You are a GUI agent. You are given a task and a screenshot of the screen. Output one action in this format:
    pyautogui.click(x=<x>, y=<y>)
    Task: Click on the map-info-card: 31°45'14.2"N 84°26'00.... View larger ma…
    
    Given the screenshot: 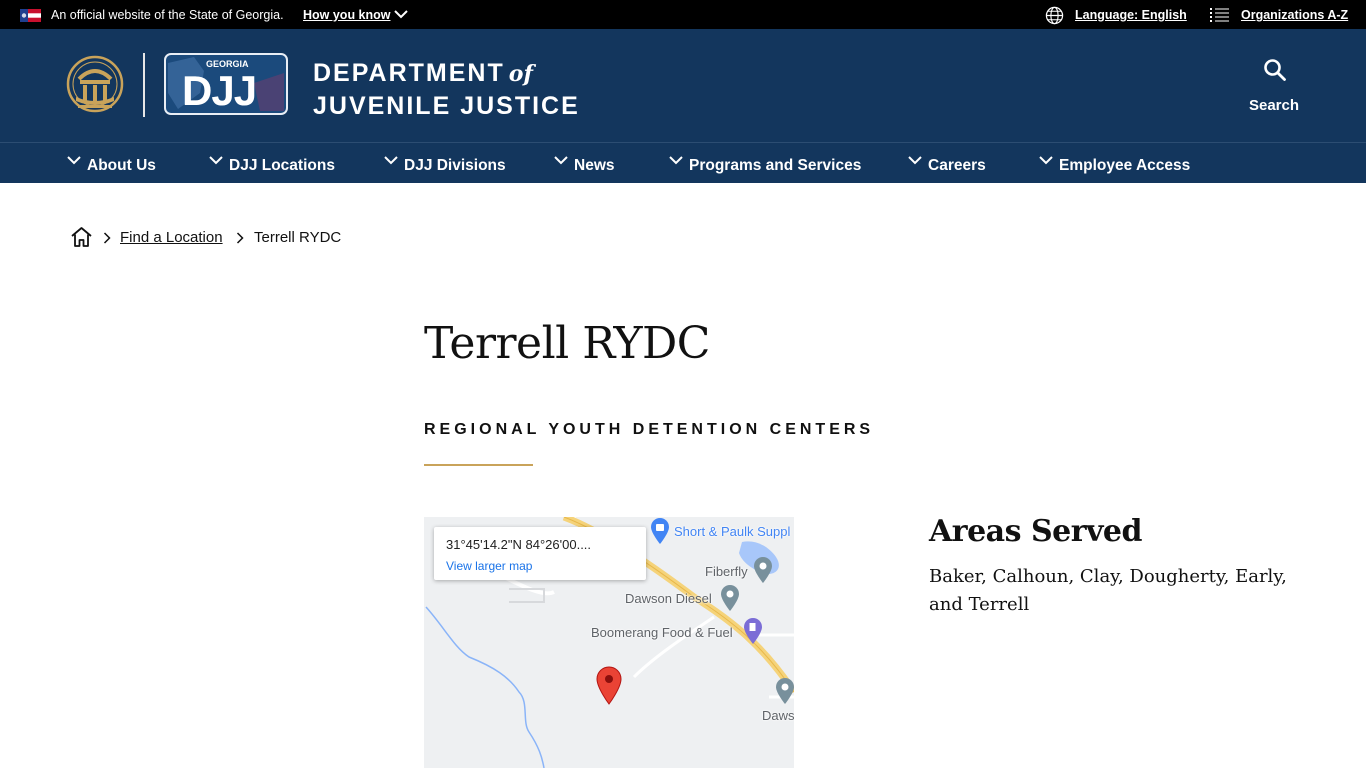 What is the action you would take?
    pyautogui.click(x=540, y=553)
    